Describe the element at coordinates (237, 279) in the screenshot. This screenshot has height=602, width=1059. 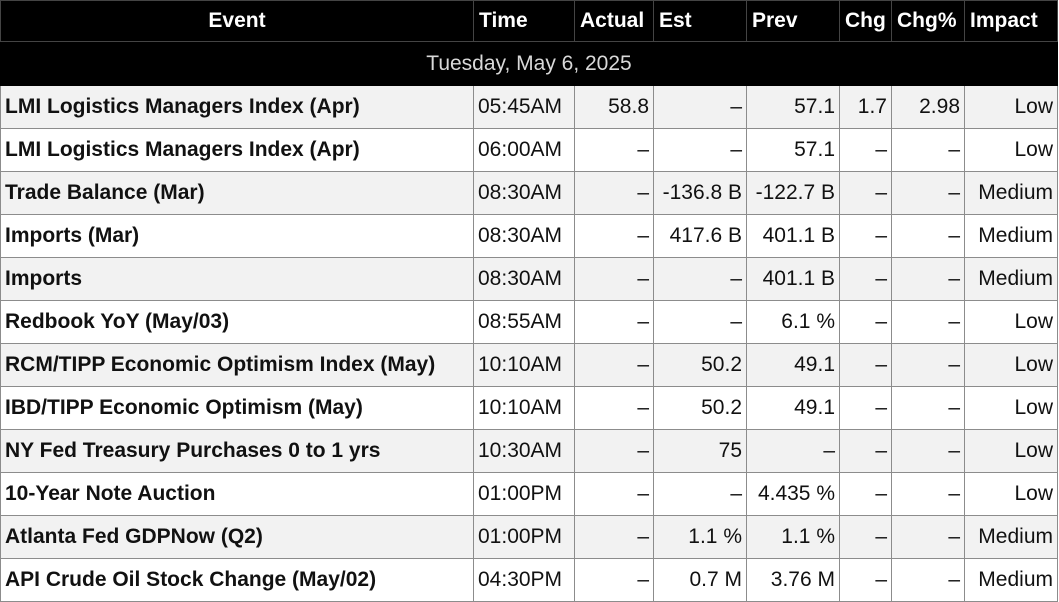
I see `cell-event: Imports` at that location.